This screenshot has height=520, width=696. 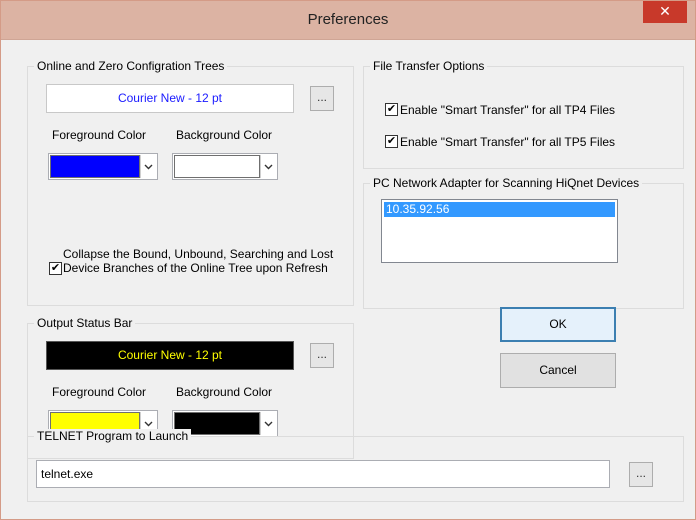 I want to click on collapse-branches-checkbox: ✔, so click(x=55, y=268).